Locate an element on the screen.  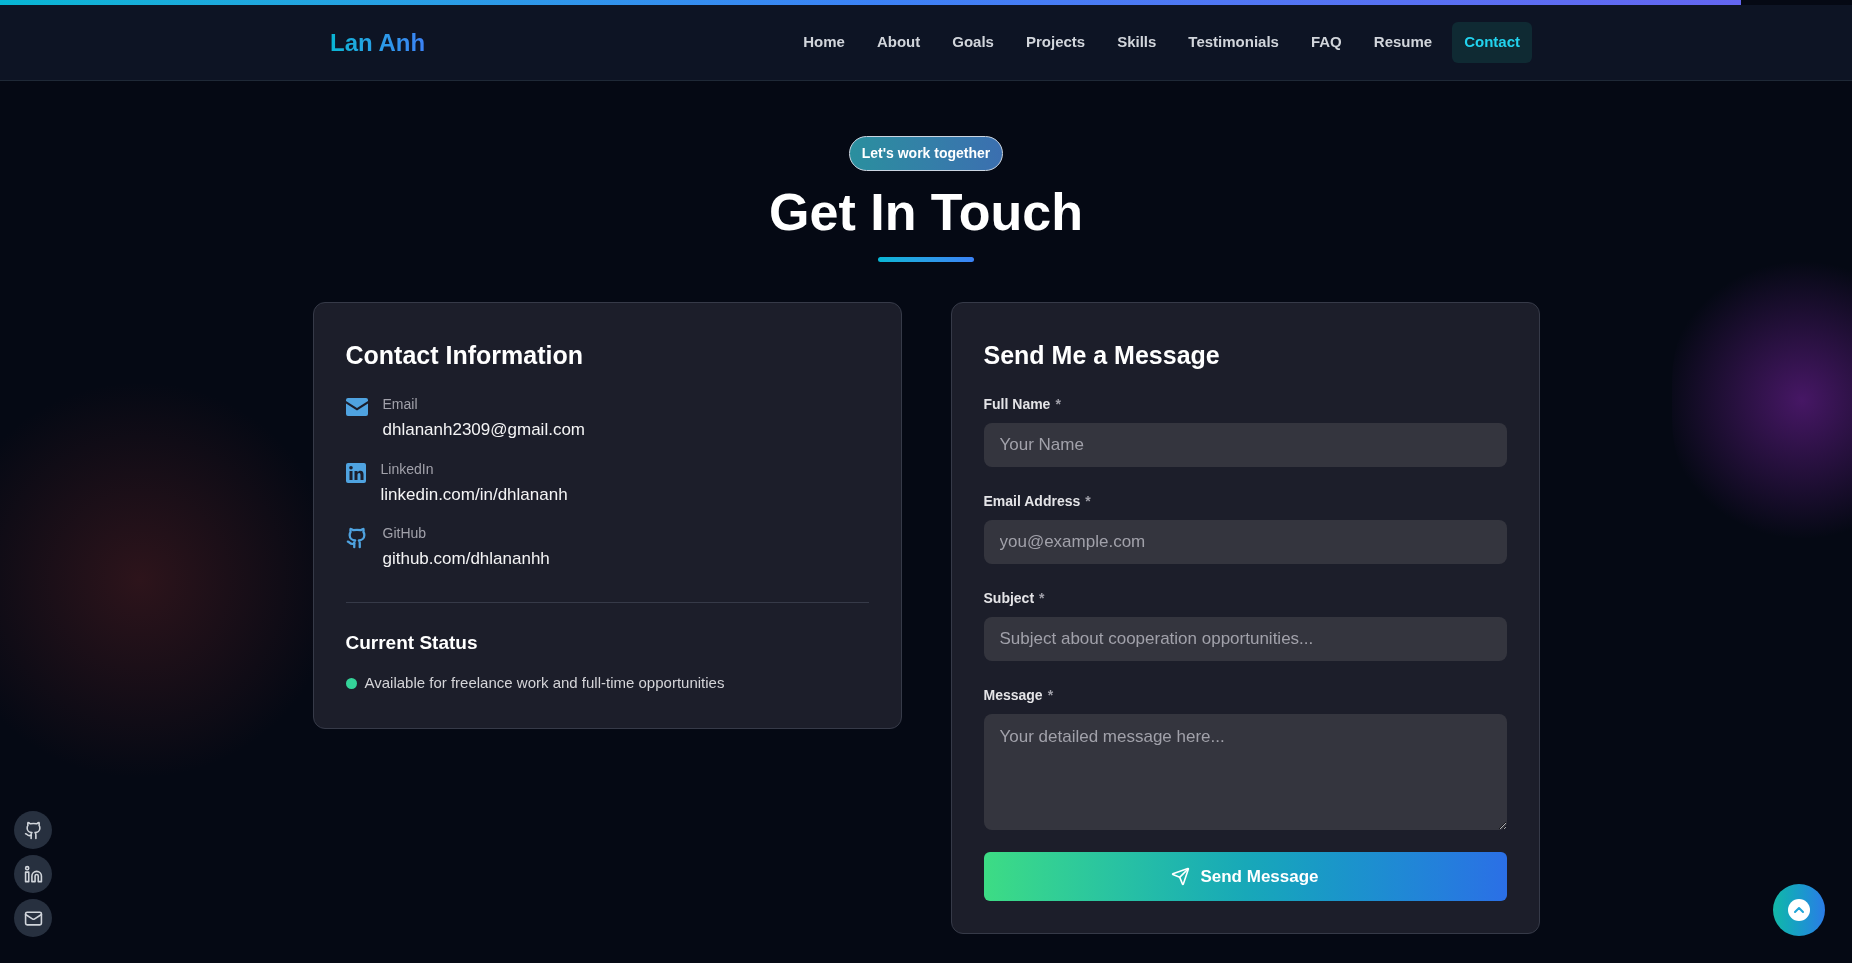
scroll-top-button is located at coordinates (1799, 910).